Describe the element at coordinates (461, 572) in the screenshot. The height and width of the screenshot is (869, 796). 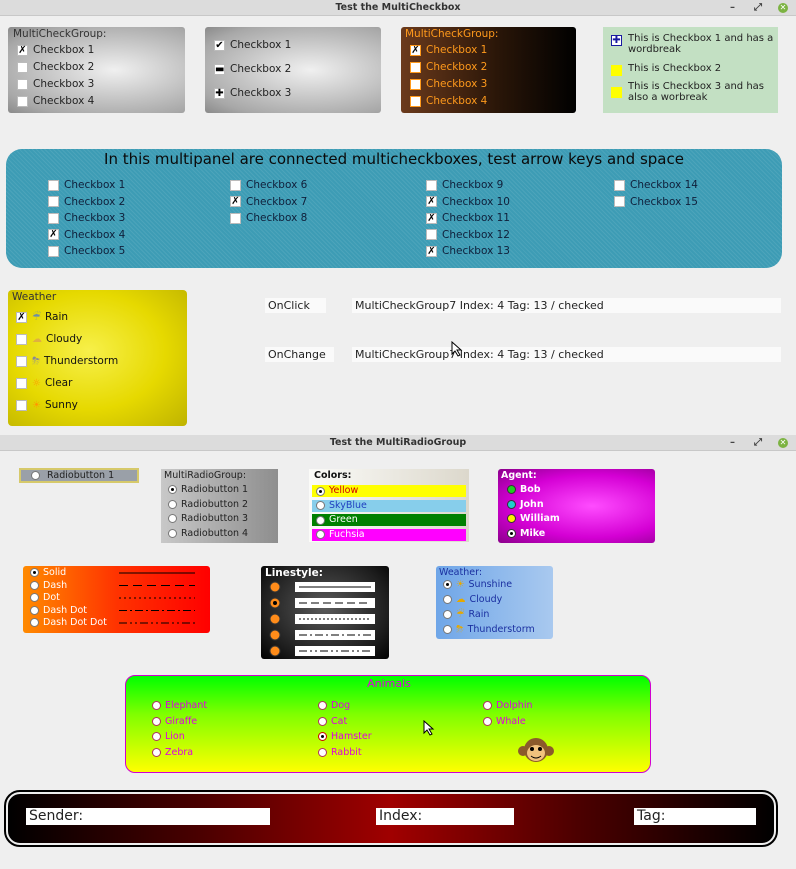
I see `group-caption: Weather:` at that location.